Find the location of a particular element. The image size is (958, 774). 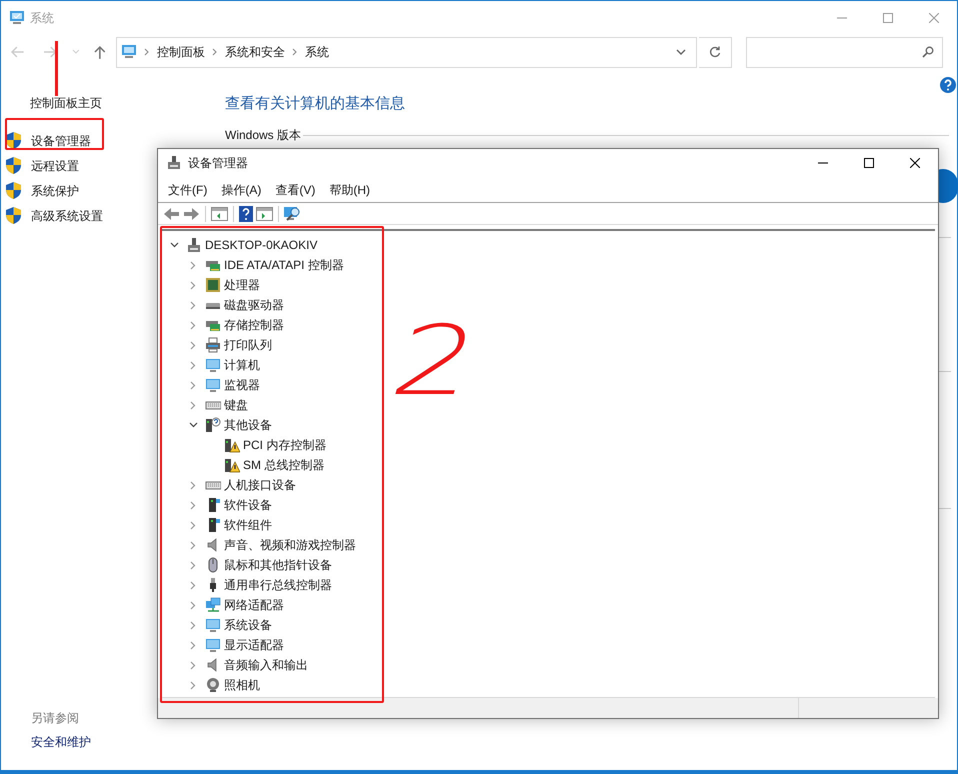

chip-icon is located at coordinates (213, 285).